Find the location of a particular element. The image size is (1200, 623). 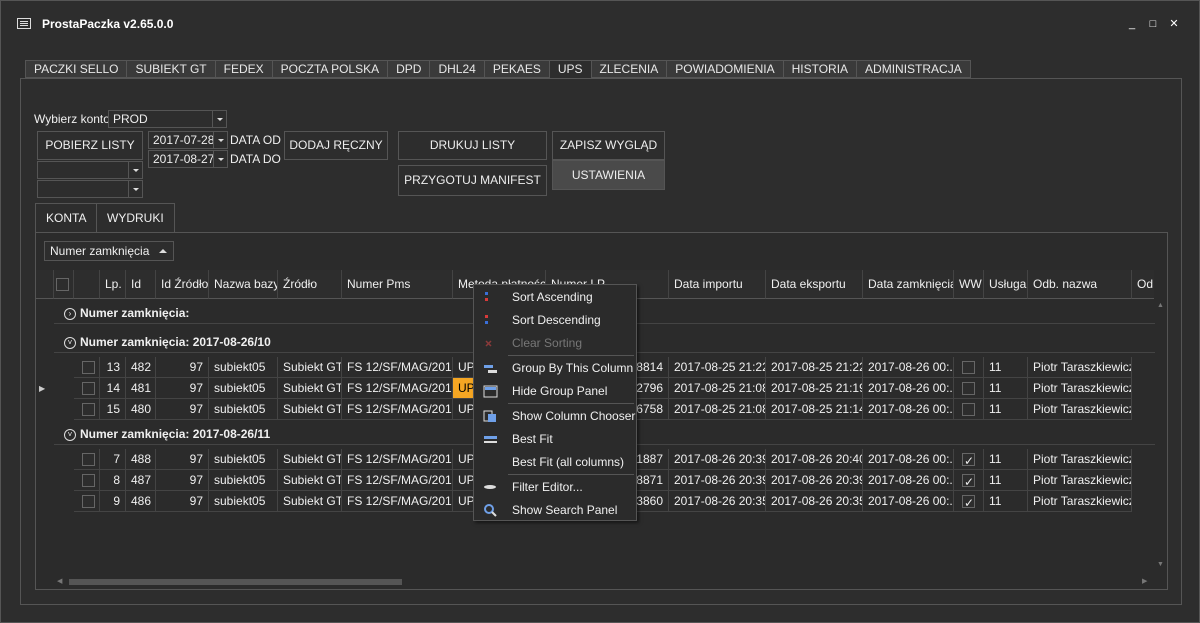

scroll-down-icon: ▼ is located at coordinates (1160, 564).